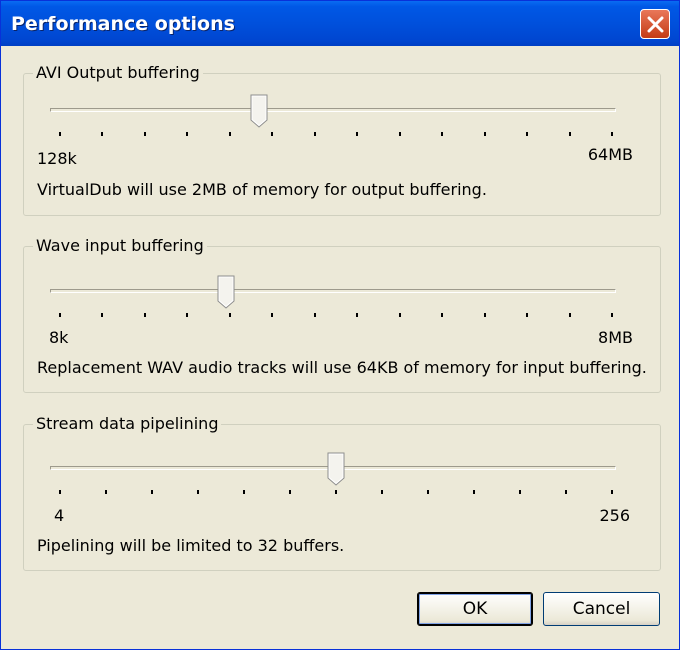  What do you see at coordinates (59, 515) in the screenshot?
I see `slider-min-label: 4` at bounding box center [59, 515].